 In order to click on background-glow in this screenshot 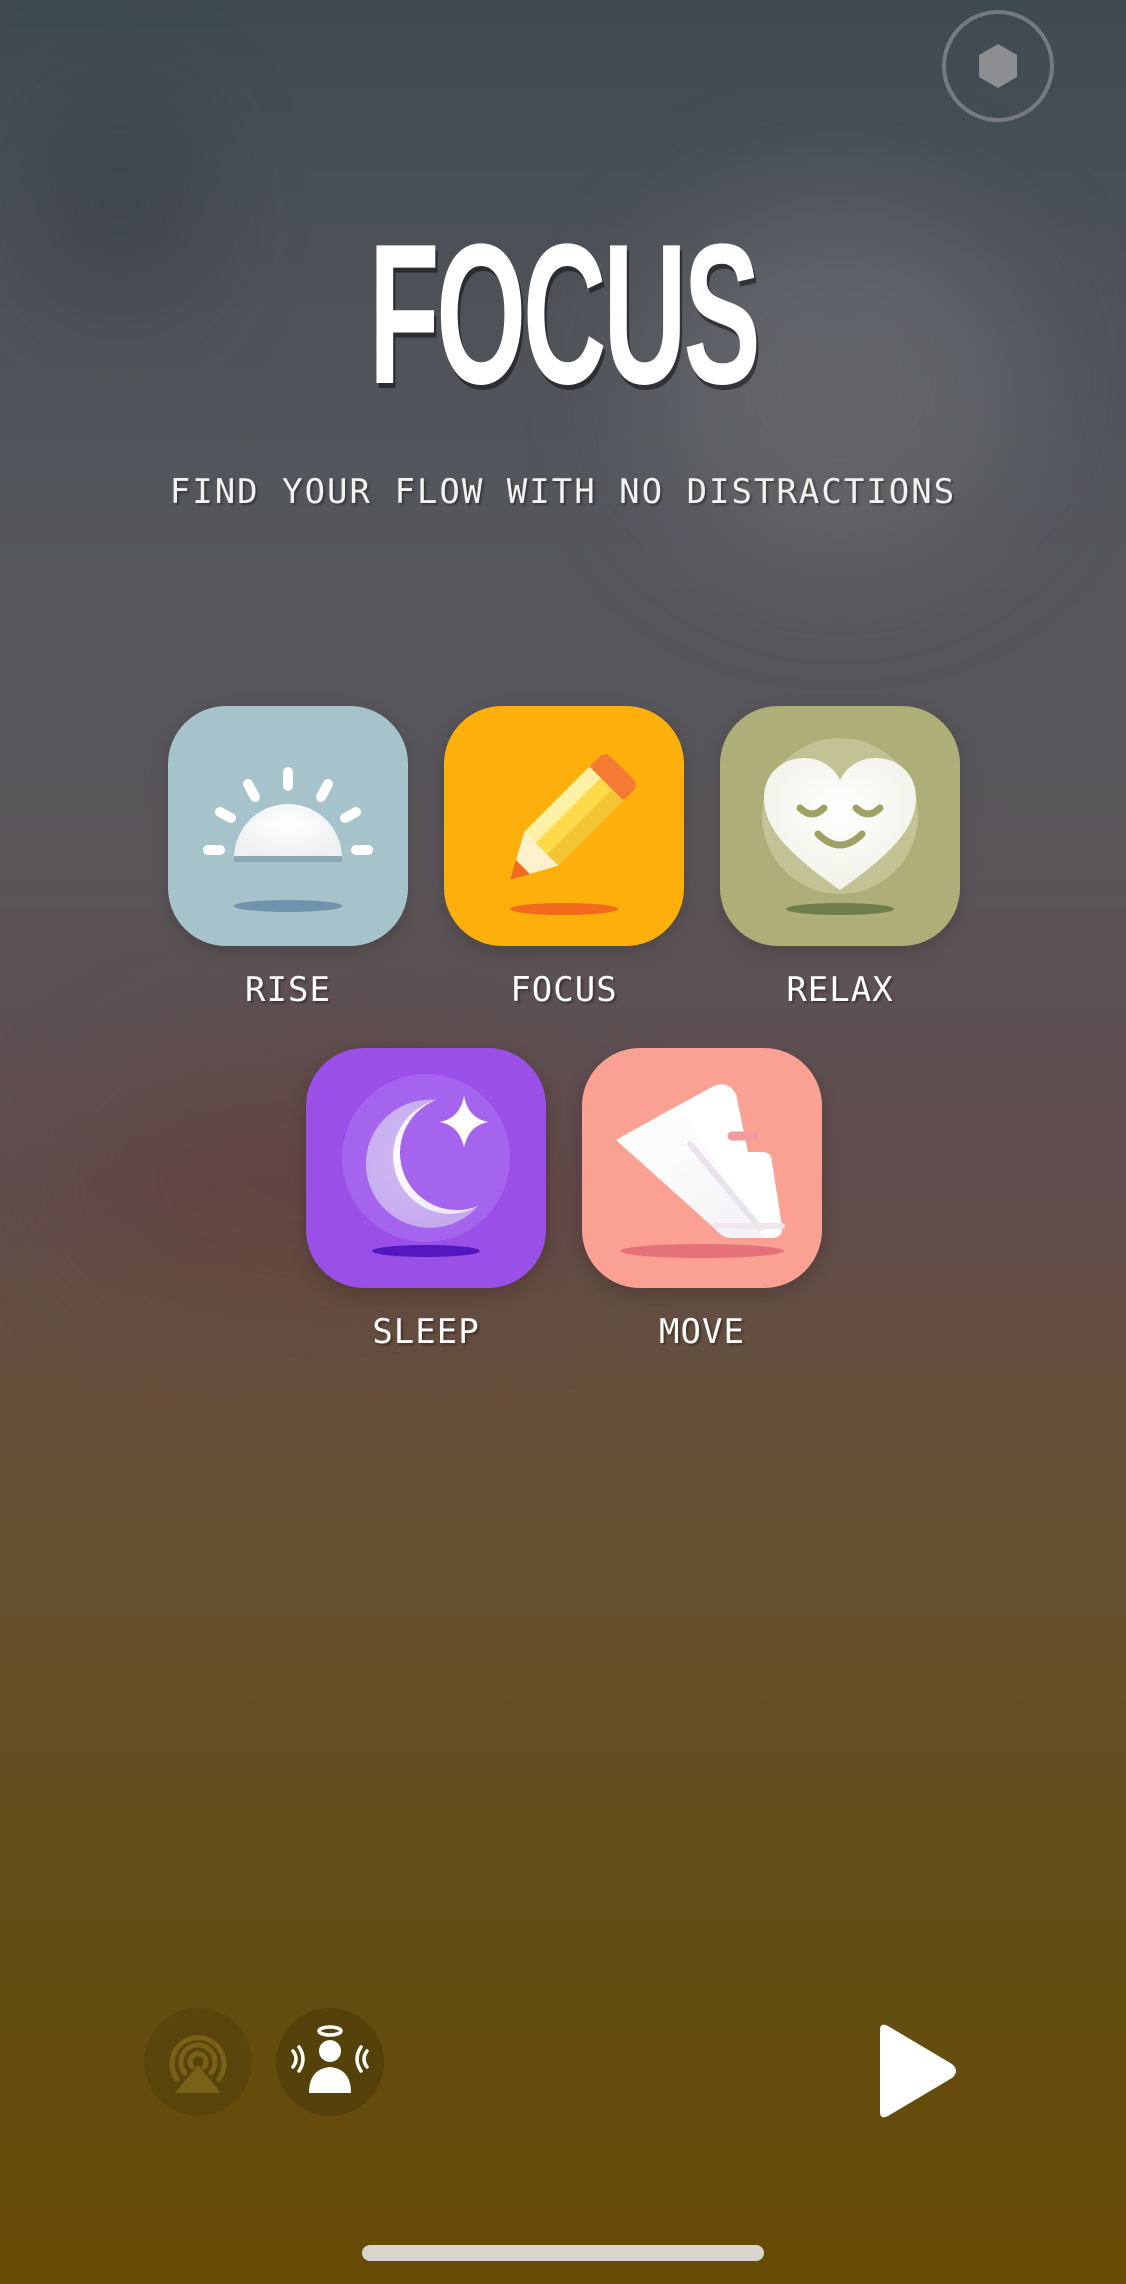, I will do `click(120, 210)`.